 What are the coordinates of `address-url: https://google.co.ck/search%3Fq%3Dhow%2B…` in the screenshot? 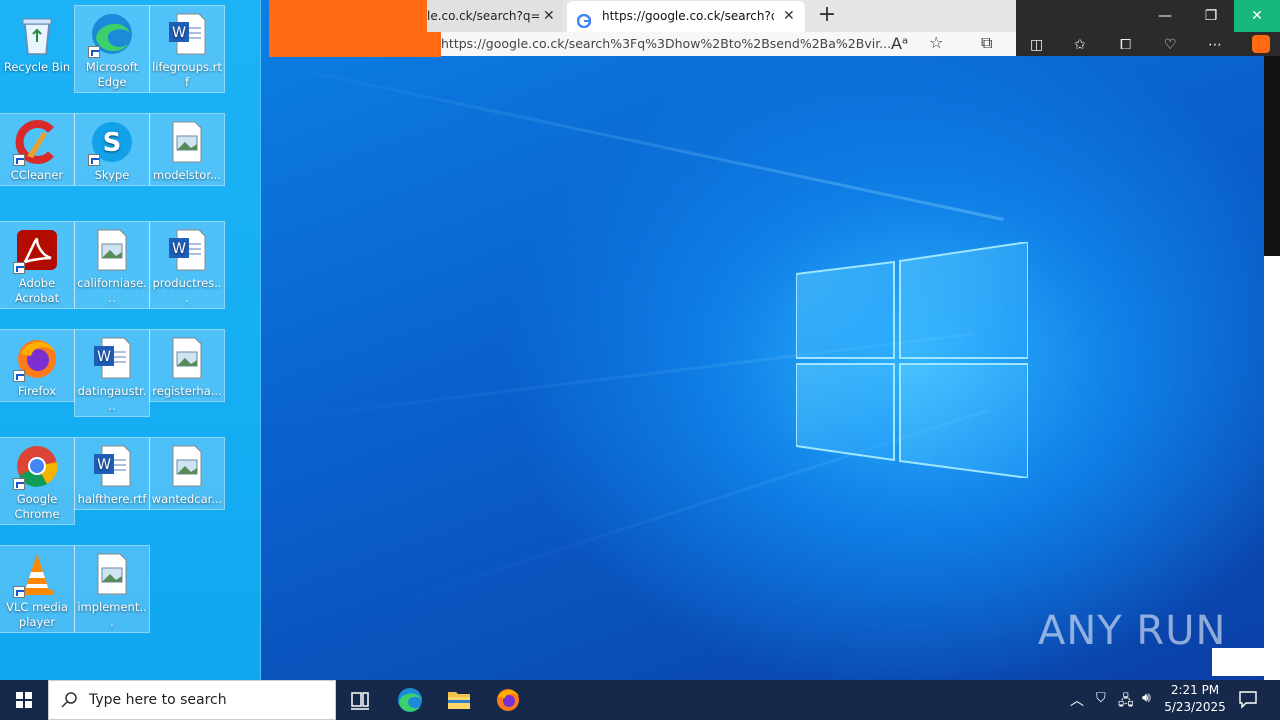 It's located at (666, 43).